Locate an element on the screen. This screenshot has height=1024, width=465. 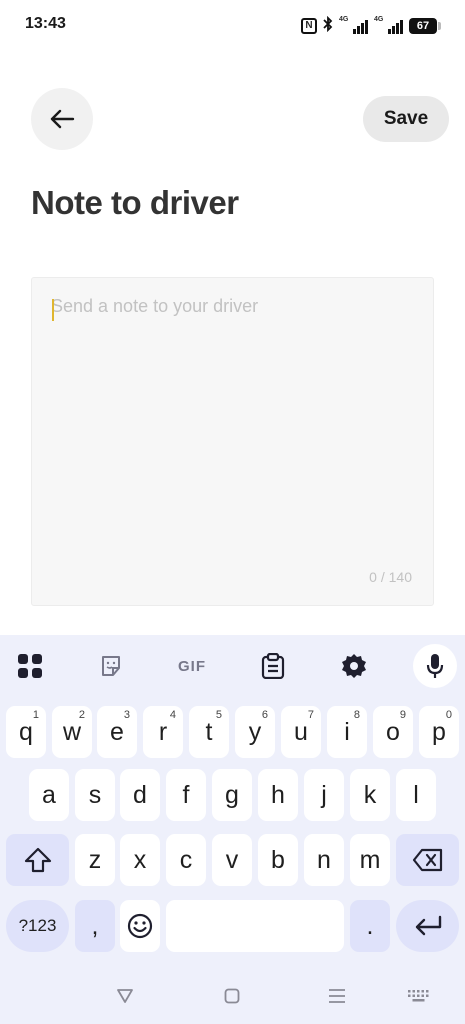
back-triangle-icon is located at coordinates (125, 996).